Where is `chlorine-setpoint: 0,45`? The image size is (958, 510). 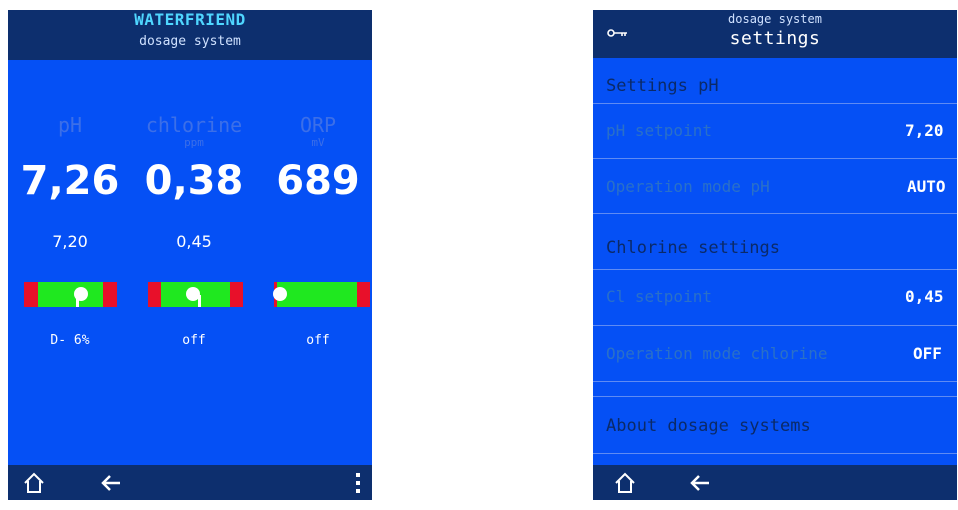 chlorine-setpoint: 0,45 is located at coordinates (194, 241).